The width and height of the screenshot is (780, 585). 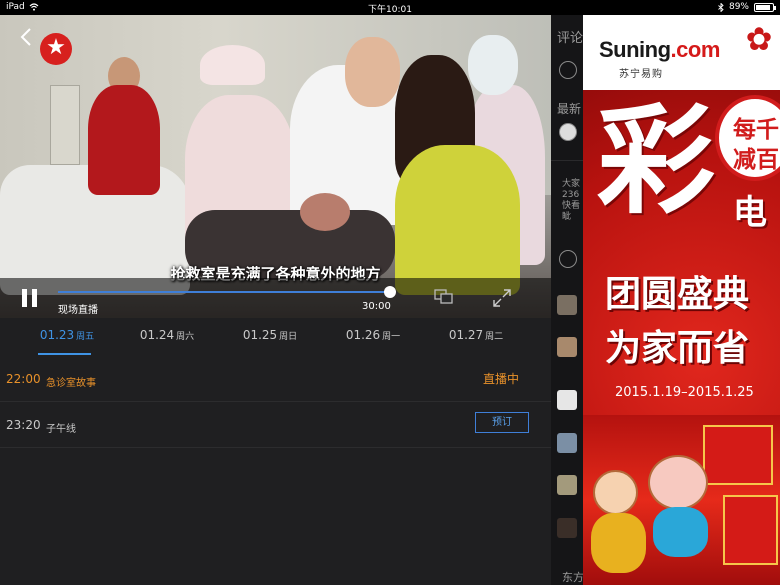 What do you see at coordinates (391, 337) in the screenshot?
I see `date-tab-weekday: 周一` at bounding box center [391, 337].